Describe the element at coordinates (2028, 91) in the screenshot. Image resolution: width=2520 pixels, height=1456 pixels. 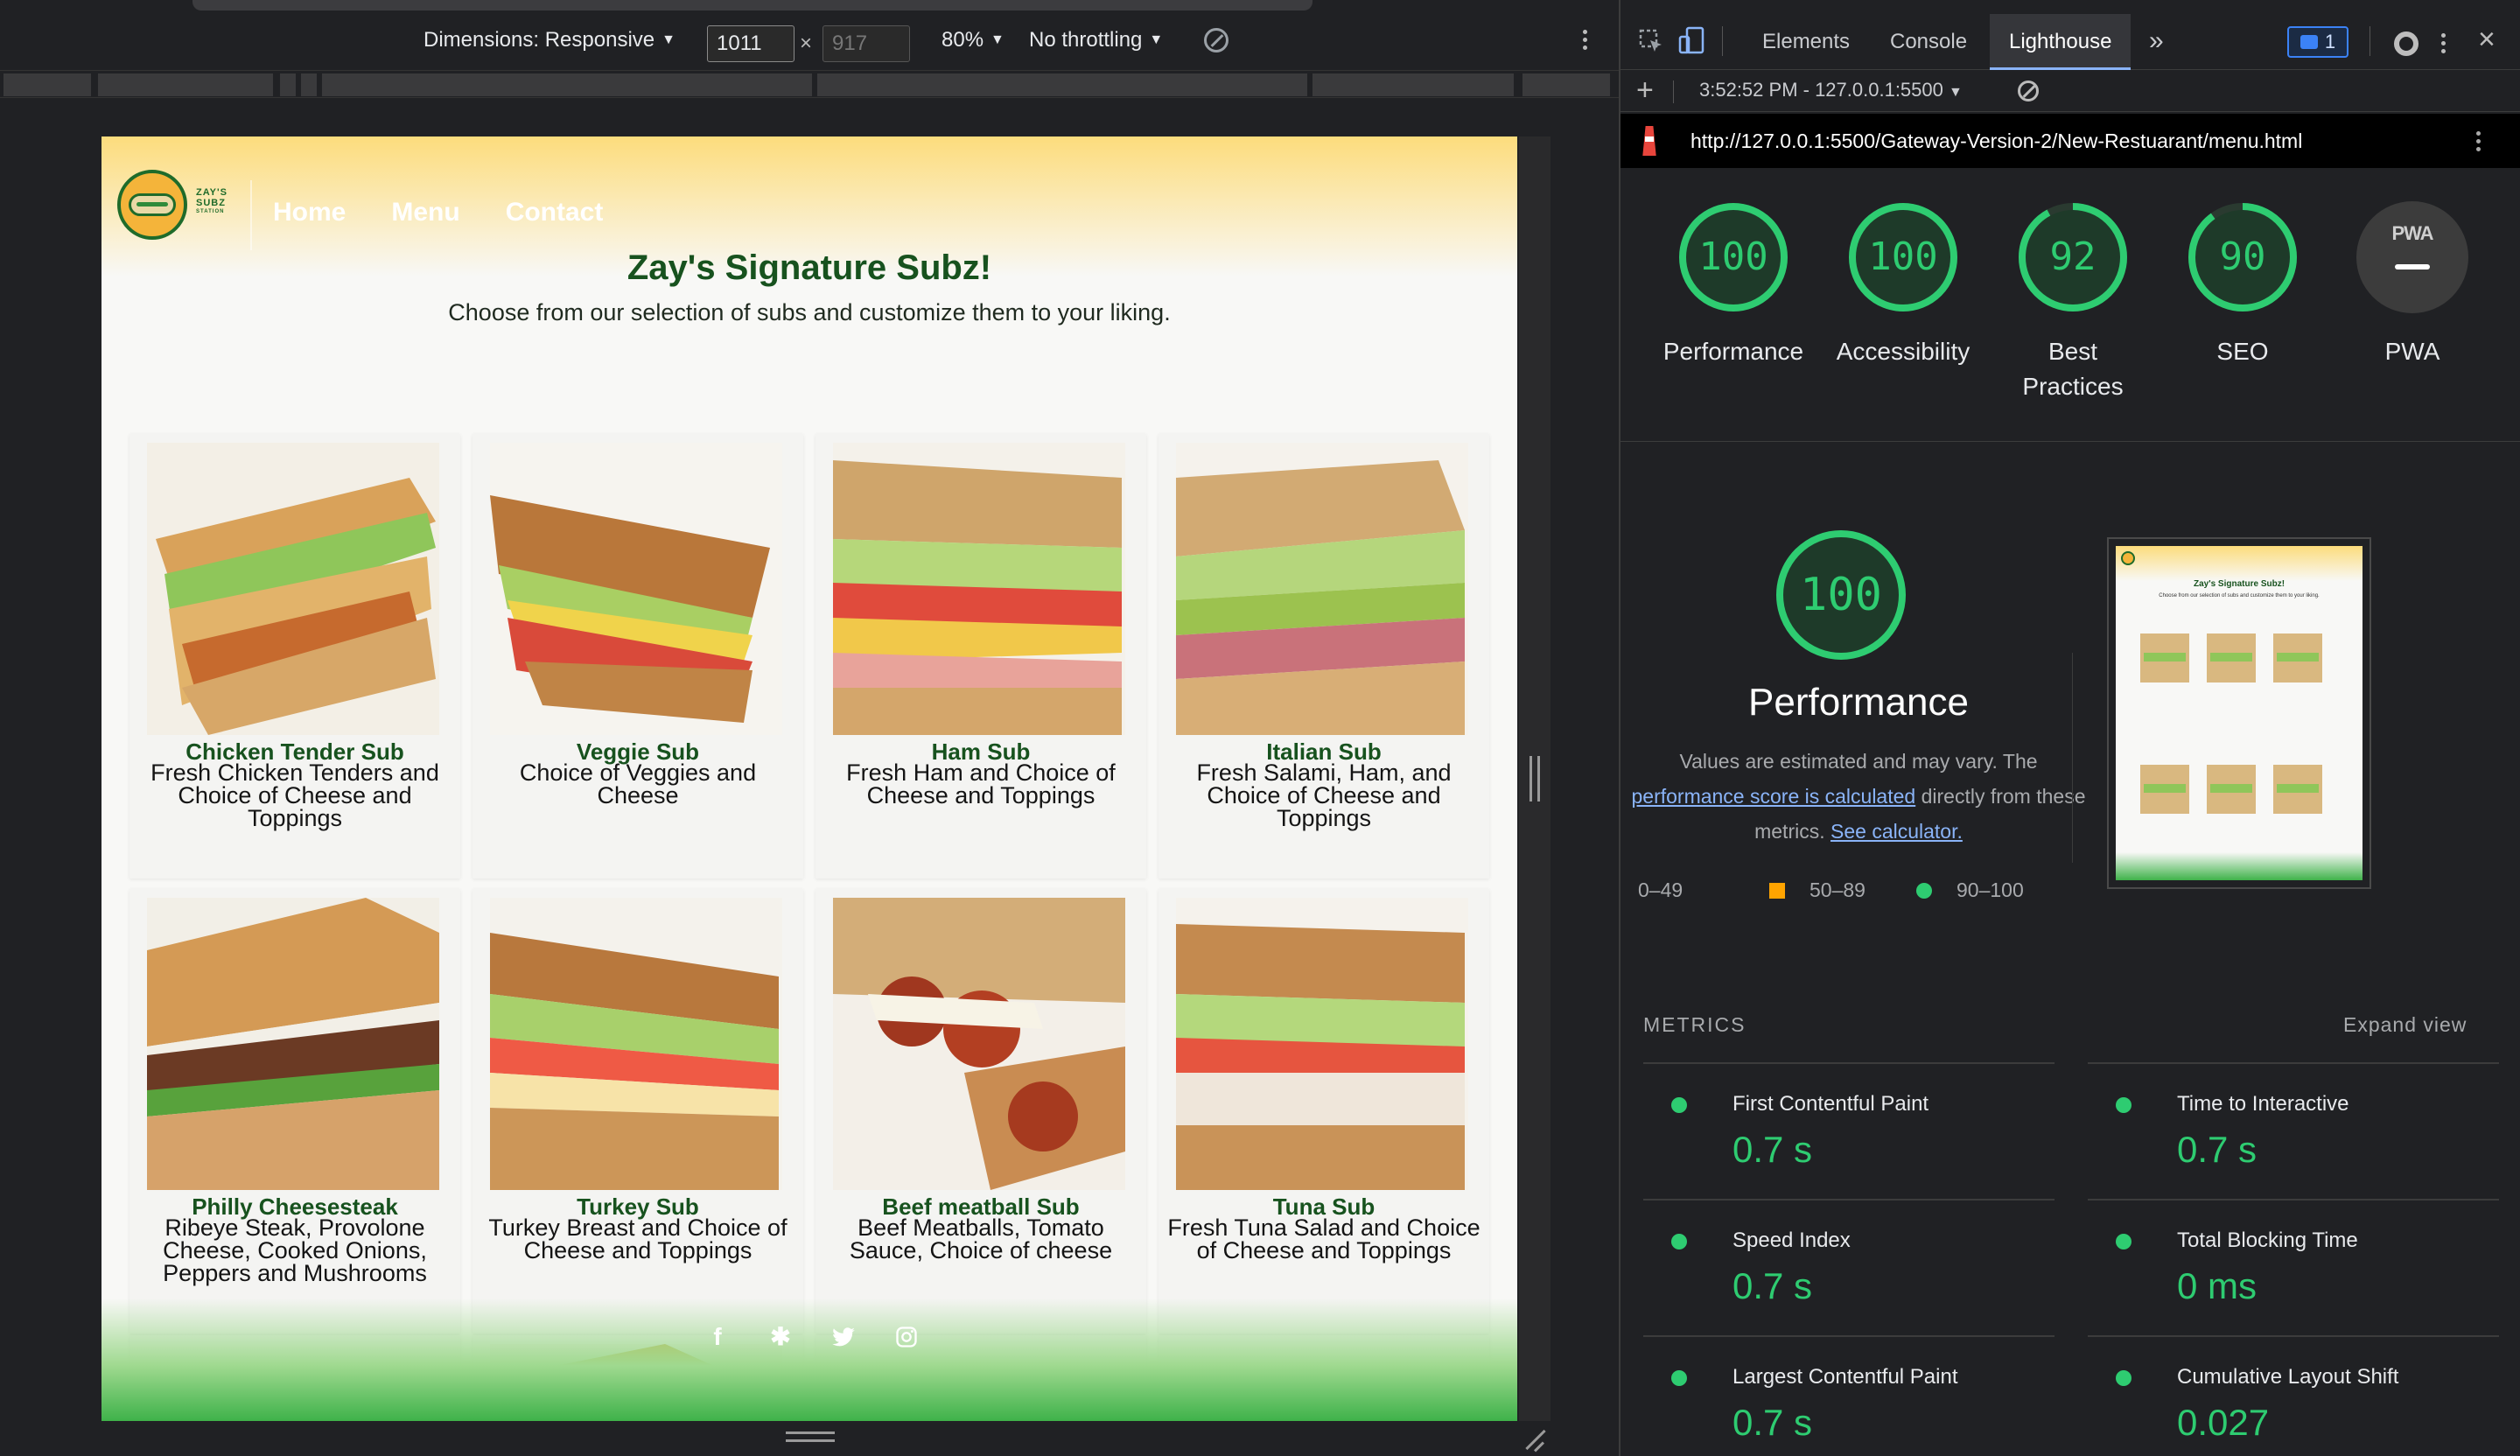
I see `clear-reports-icon` at that location.